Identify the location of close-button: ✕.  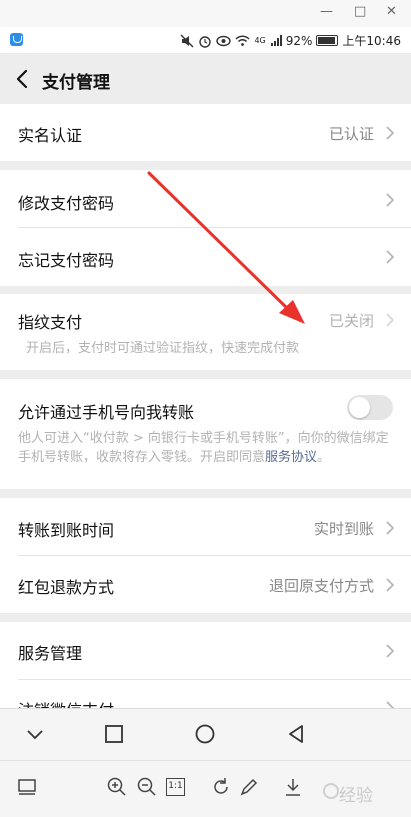
(391, 12).